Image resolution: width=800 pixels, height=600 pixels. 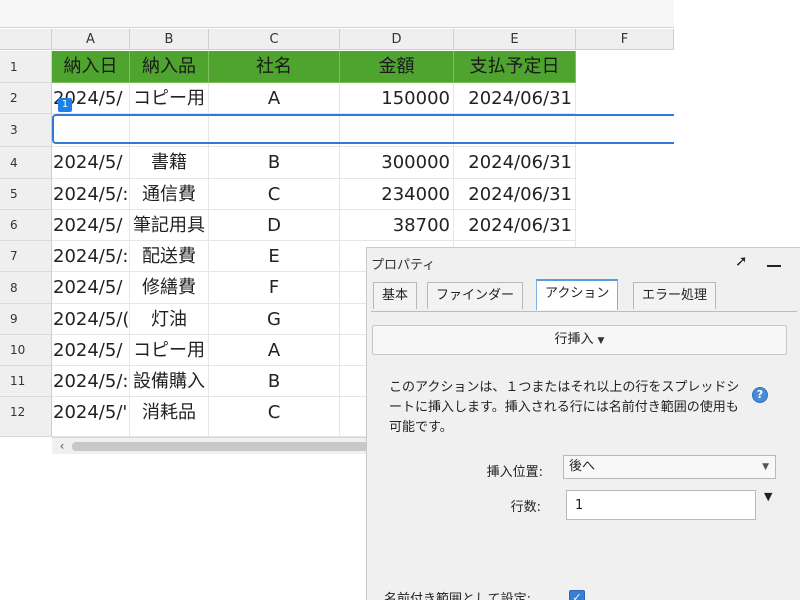 I want to click on cell-item: 設備購入, so click(x=169, y=381).